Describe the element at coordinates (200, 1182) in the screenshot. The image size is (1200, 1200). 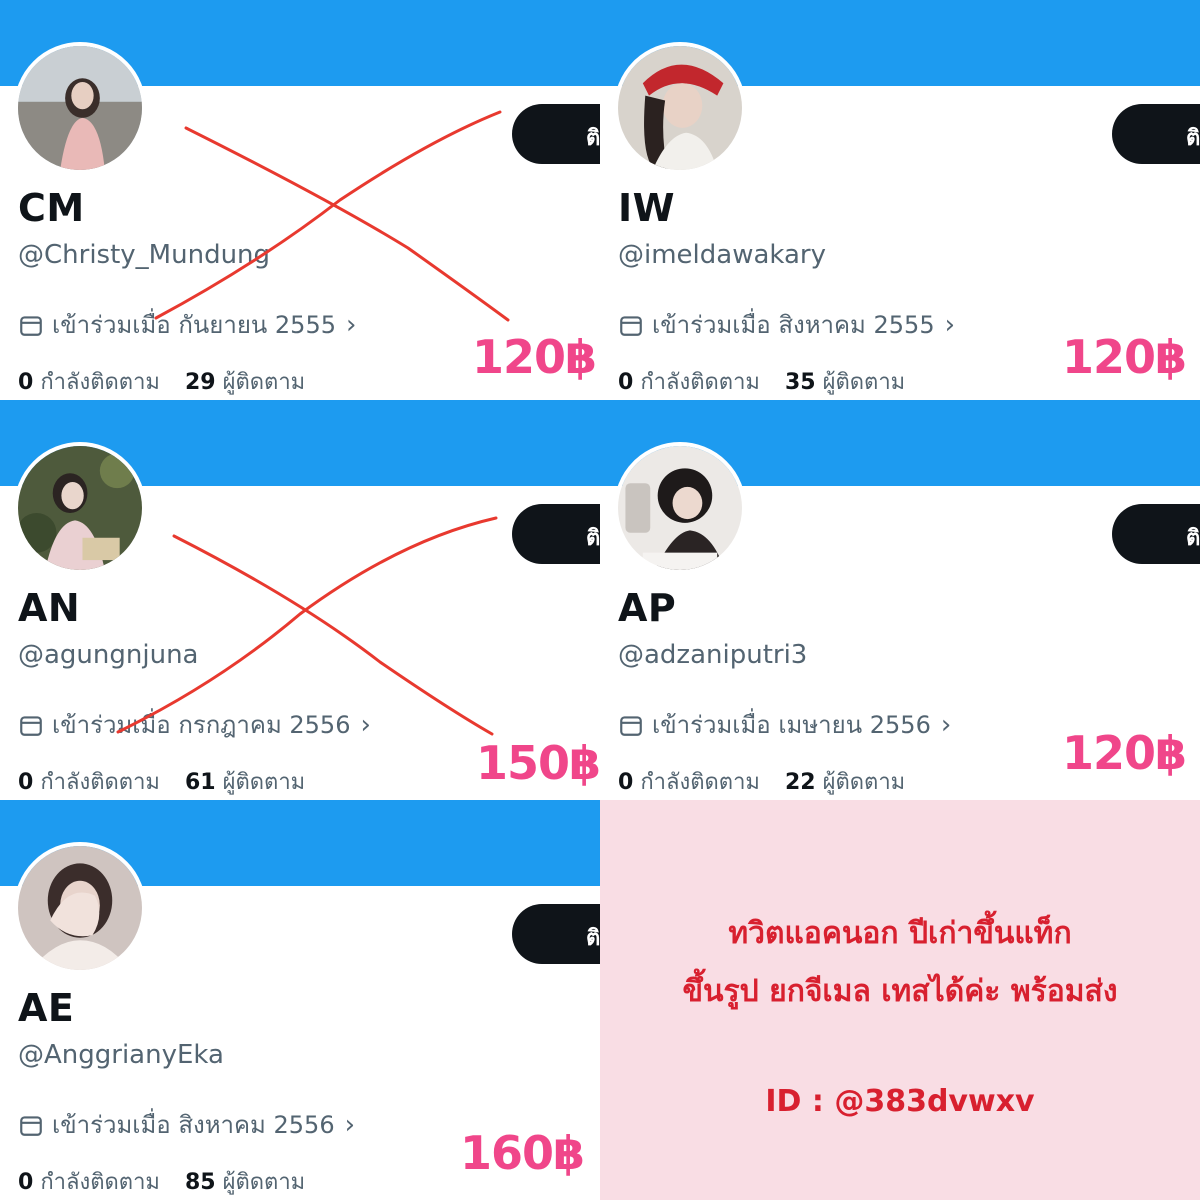
I see `followers-count: 85` at that location.